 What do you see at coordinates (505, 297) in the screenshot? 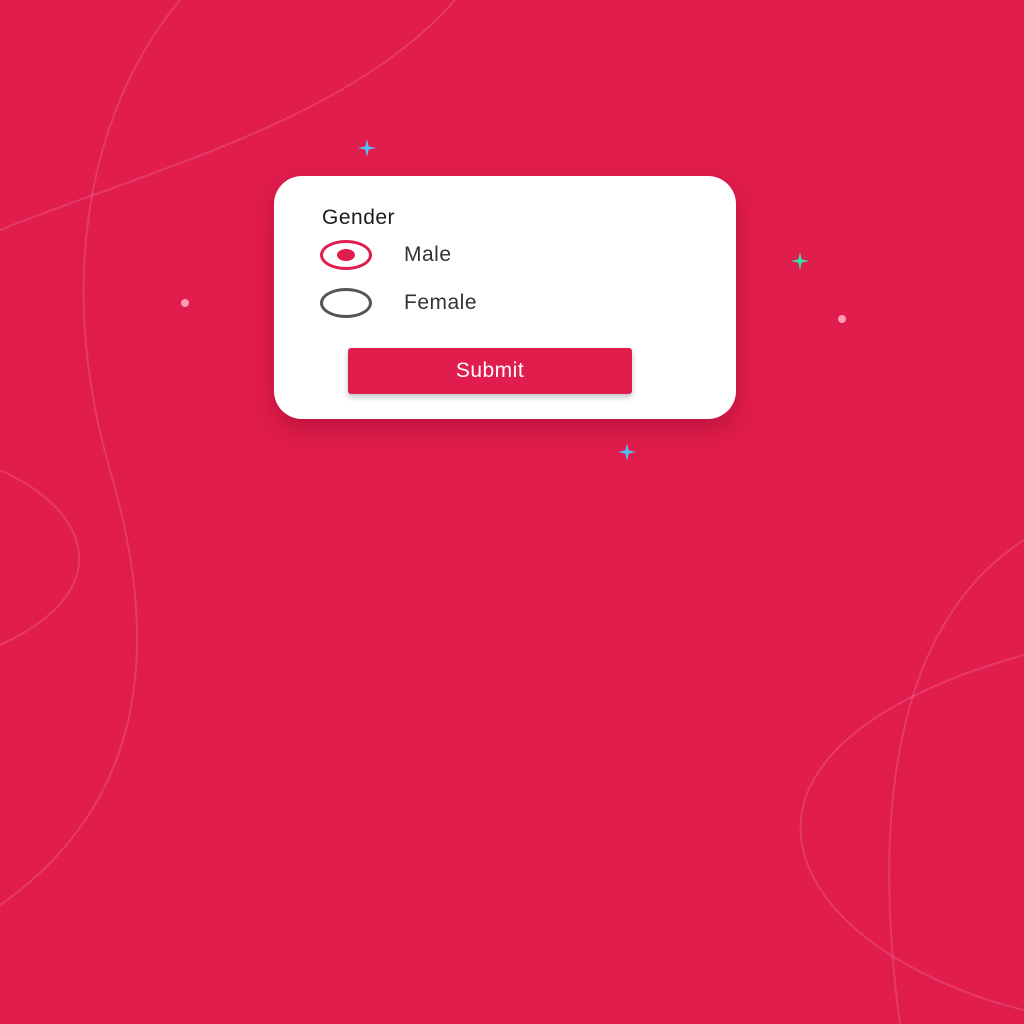
I see `gender-form-card: Gender Male Female Submit` at bounding box center [505, 297].